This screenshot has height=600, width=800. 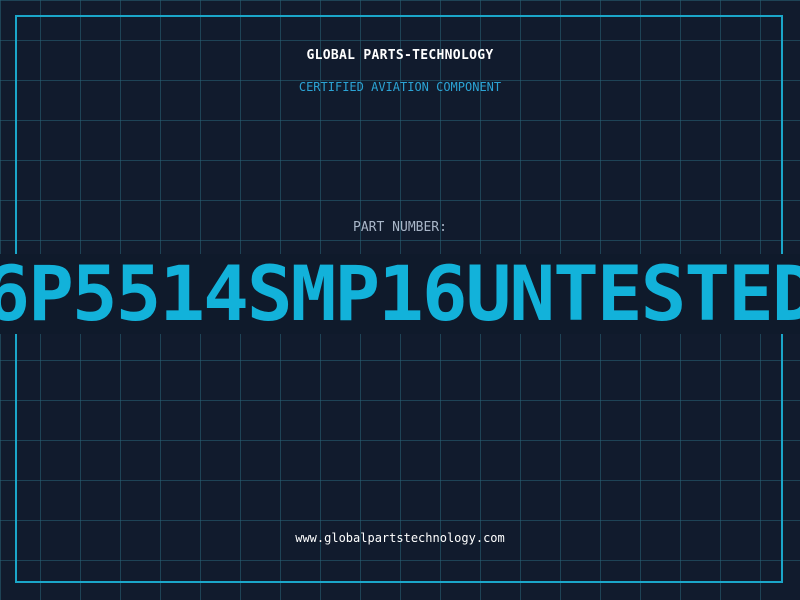 I want to click on part-number-value: 6P5514SMP16UNTESTED, so click(x=400, y=294).